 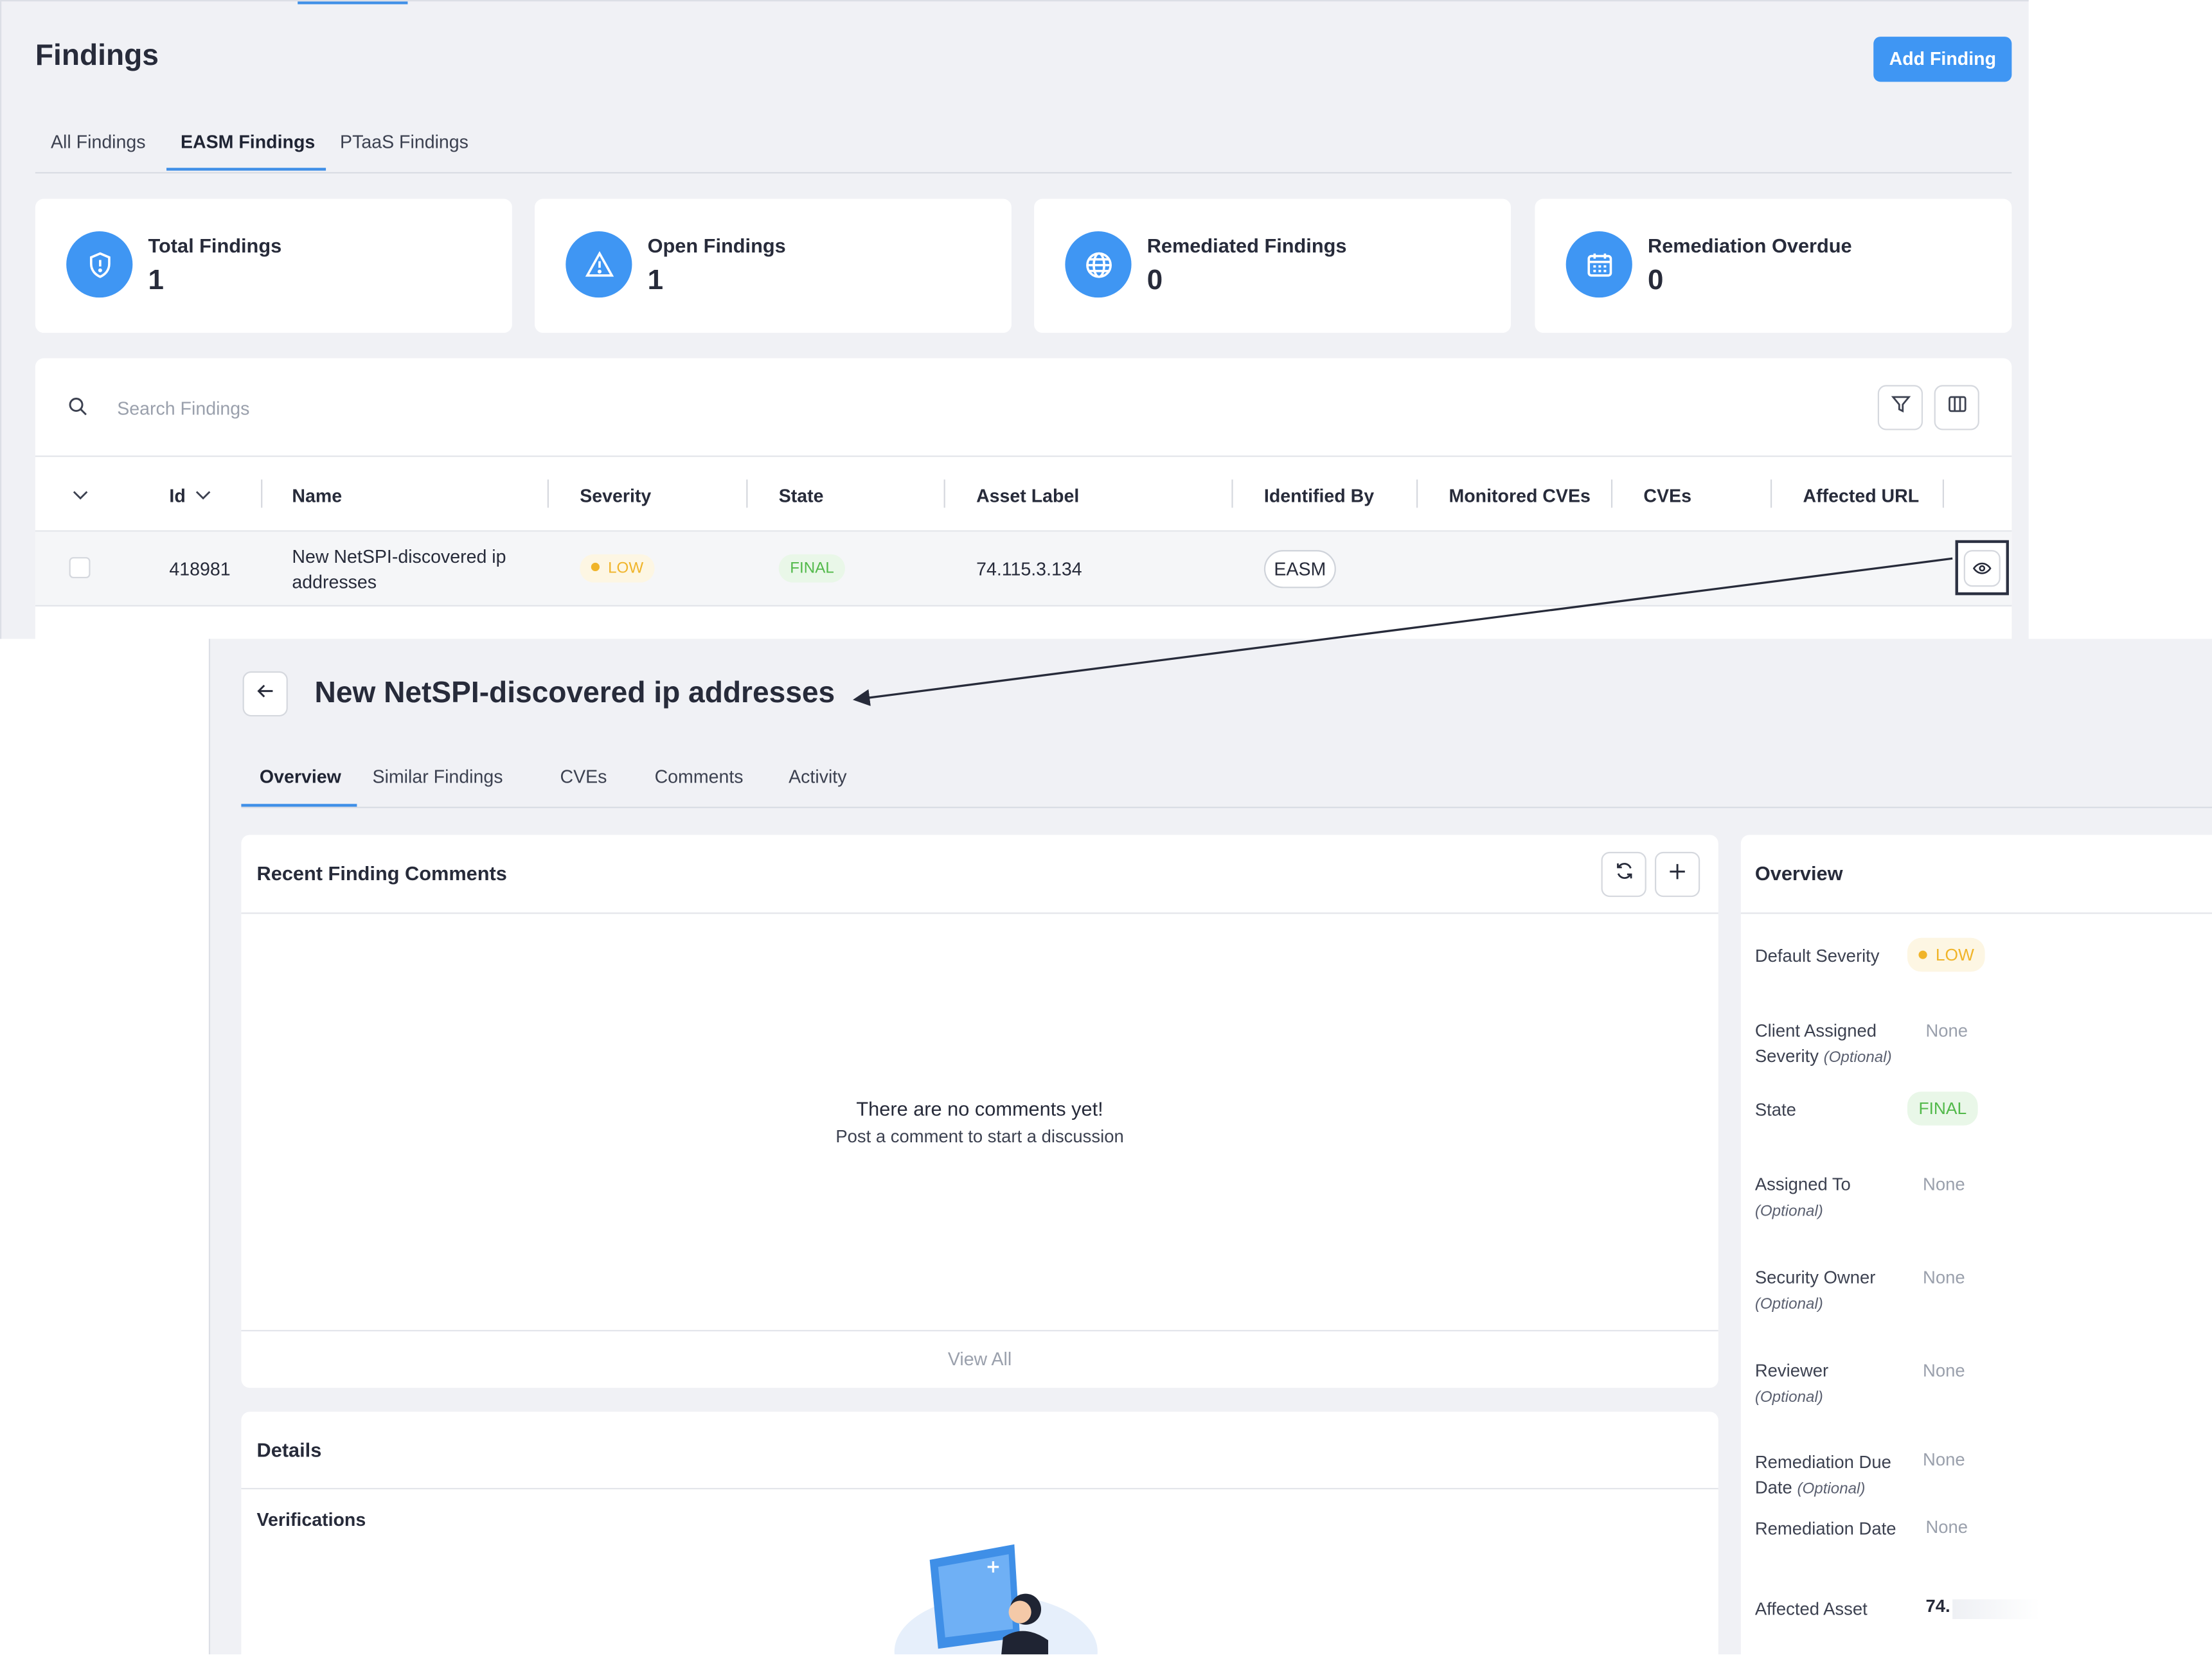 What do you see at coordinates (1403, 632) in the screenshot?
I see `annotation-arrow` at bounding box center [1403, 632].